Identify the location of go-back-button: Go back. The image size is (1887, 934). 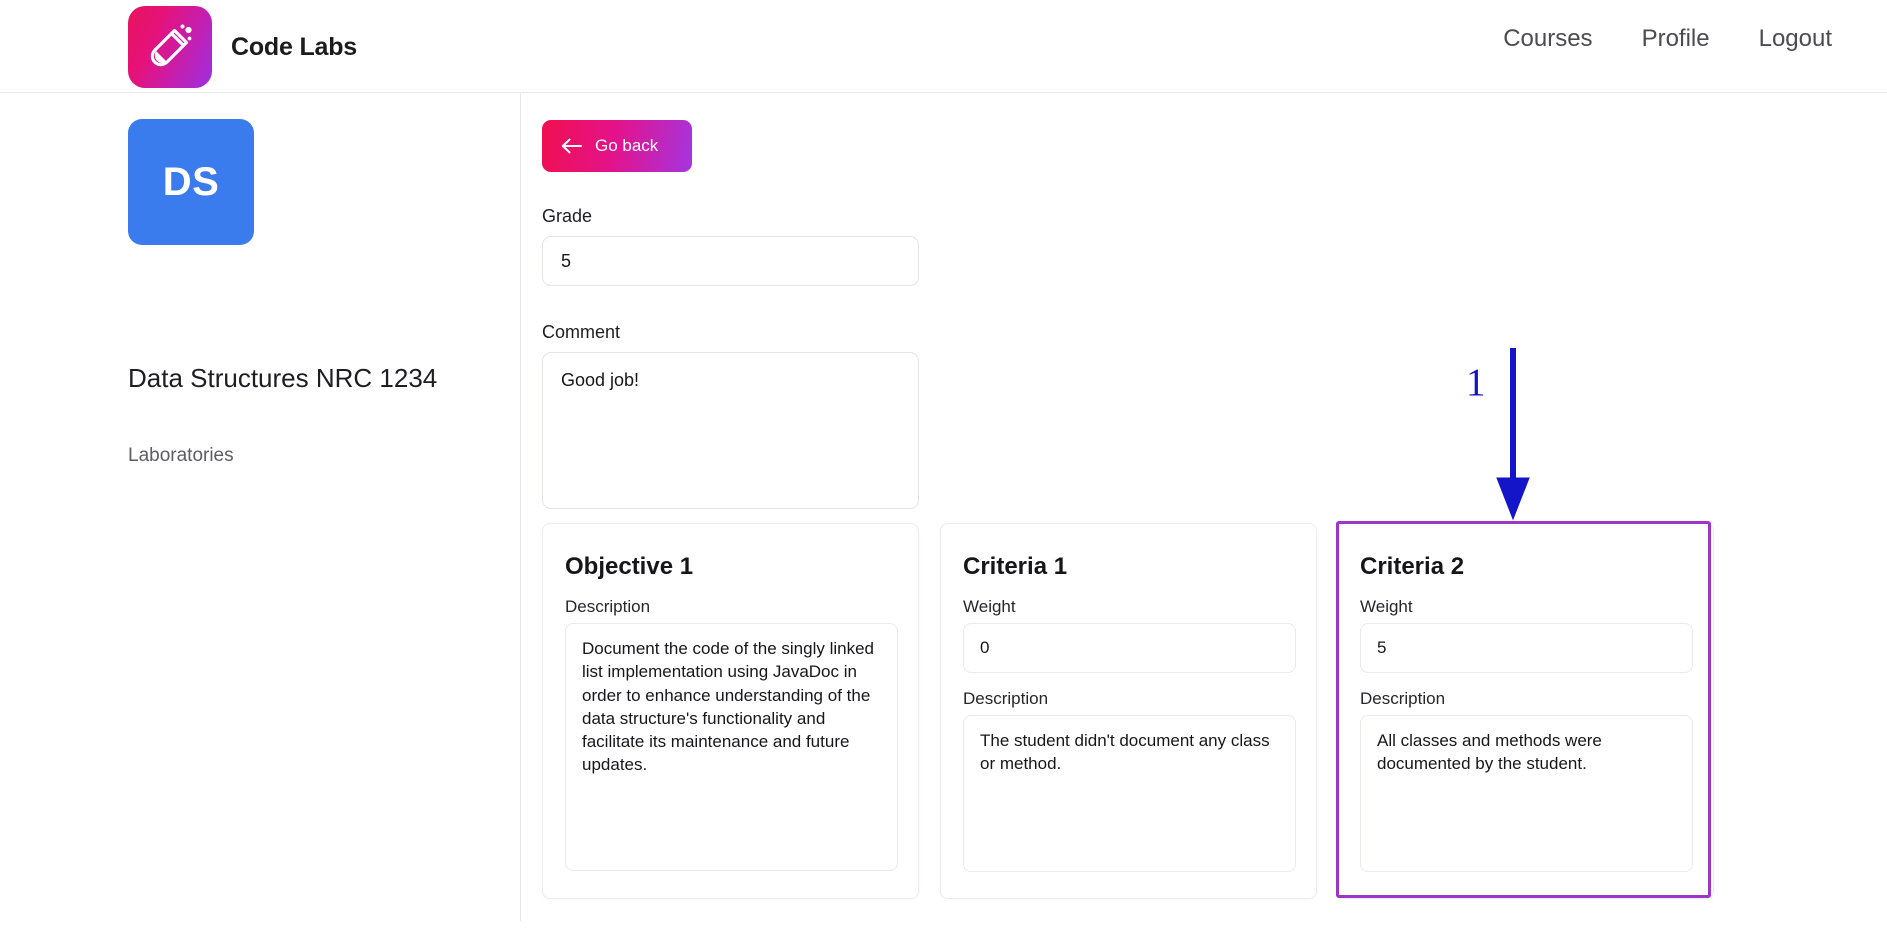
(617, 146).